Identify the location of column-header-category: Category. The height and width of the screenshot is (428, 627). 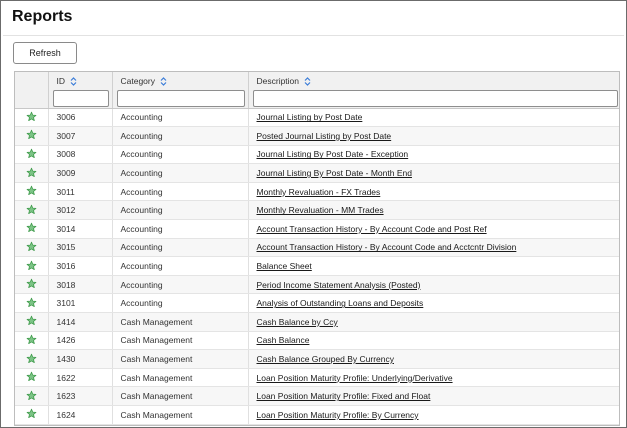
(180, 90).